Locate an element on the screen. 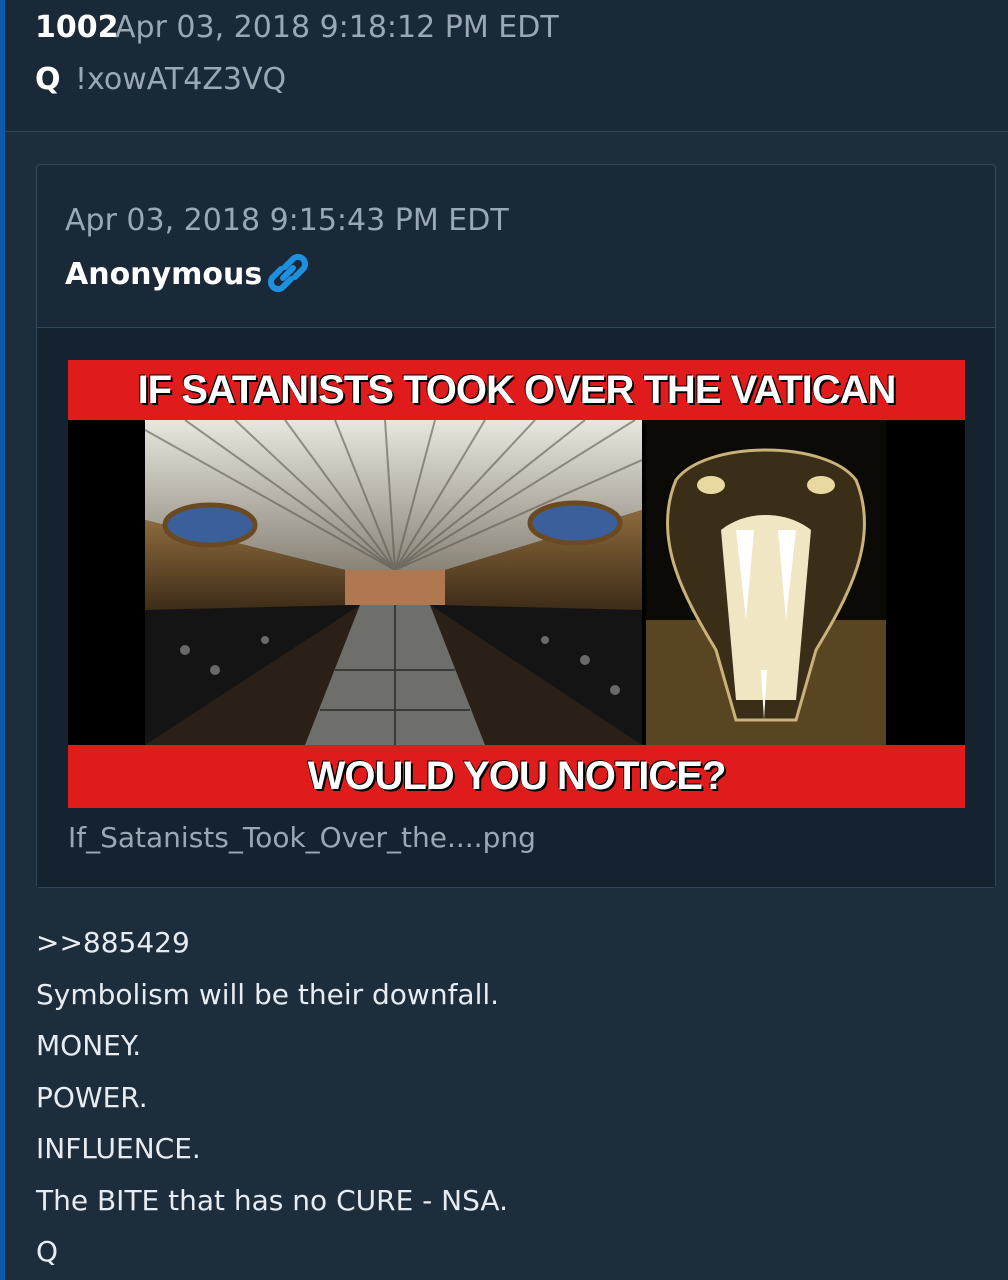 The width and height of the screenshot is (1008, 1280). quoted-post-date: Apr 03, 2018 9:15:43 PM EDT is located at coordinates (287, 220).